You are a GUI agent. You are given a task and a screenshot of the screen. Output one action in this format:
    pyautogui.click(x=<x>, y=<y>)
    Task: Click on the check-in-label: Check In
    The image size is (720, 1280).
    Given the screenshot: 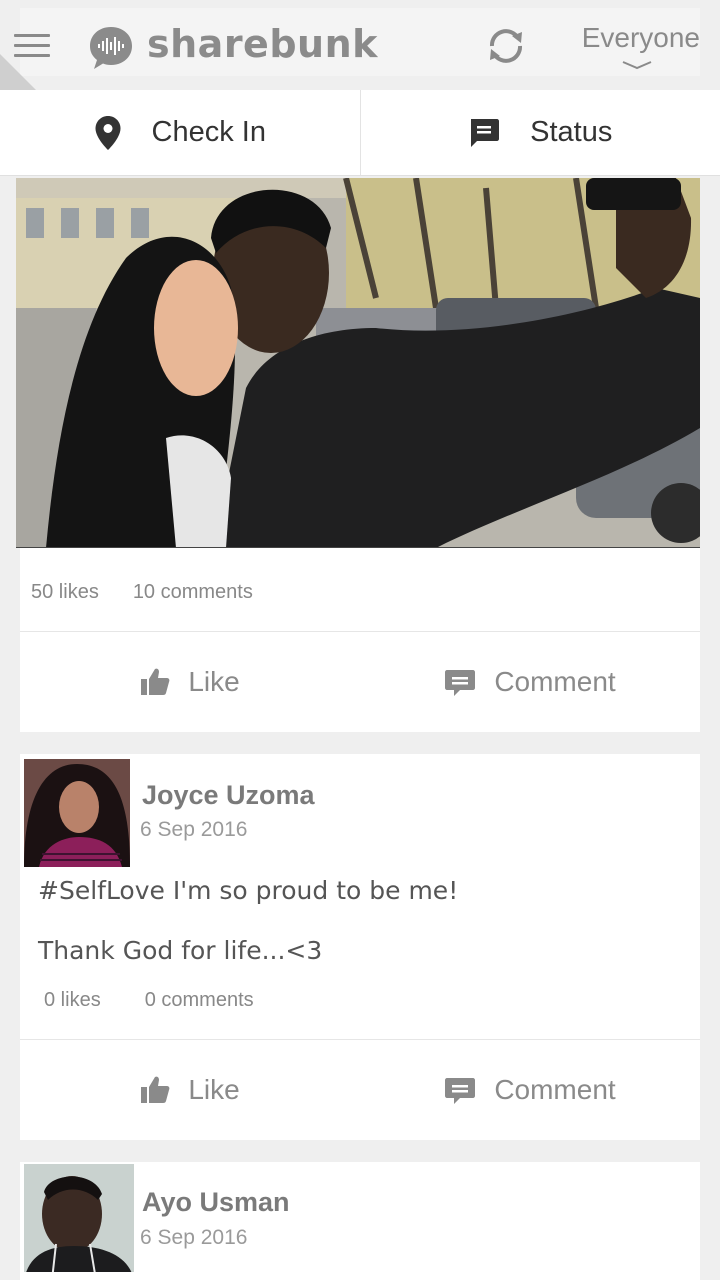 What is the action you would take?
    pyautogui.click(x=208, y=132)
    